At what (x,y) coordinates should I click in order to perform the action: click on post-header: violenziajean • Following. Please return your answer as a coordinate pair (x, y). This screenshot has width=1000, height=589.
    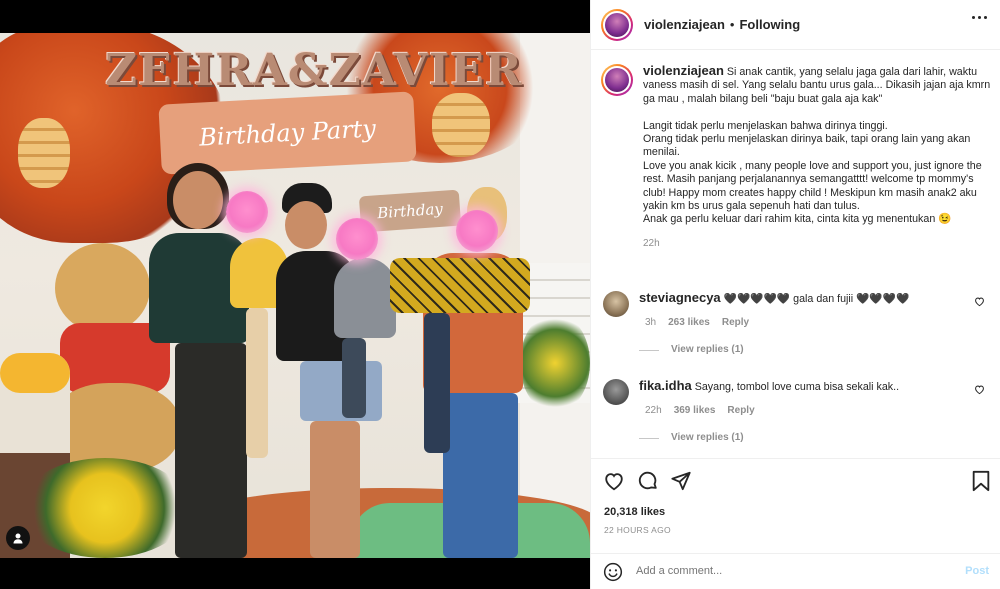
    Looking at the image, I should click on (795, 25).